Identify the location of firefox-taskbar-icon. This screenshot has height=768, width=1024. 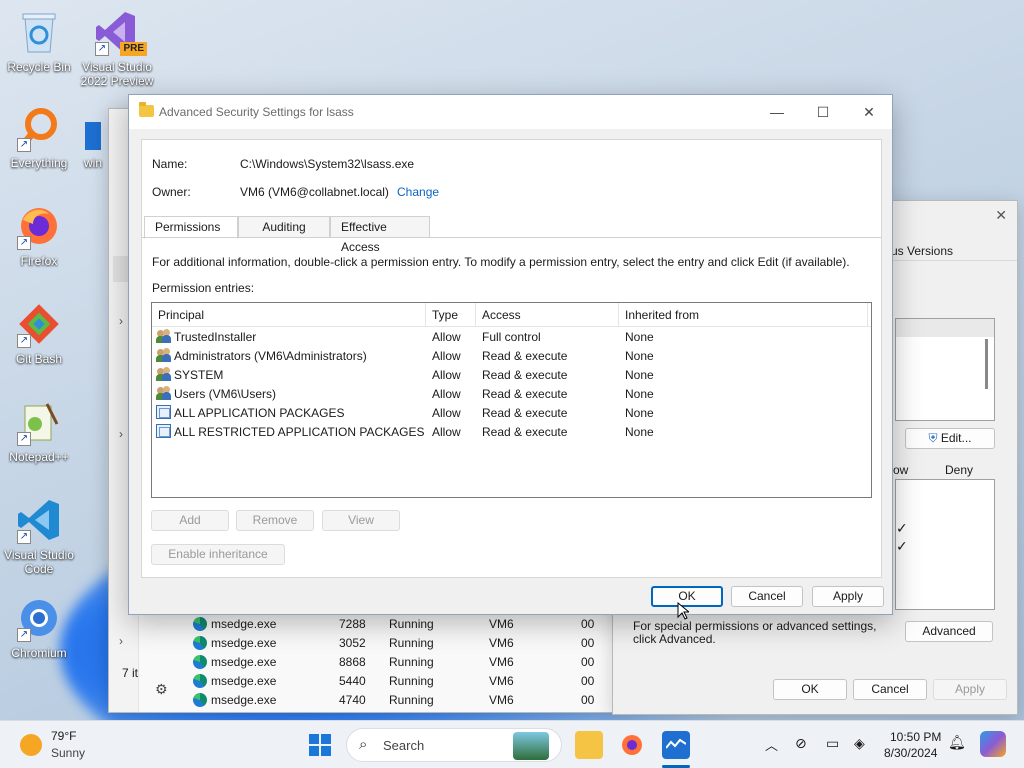
(632, 745).